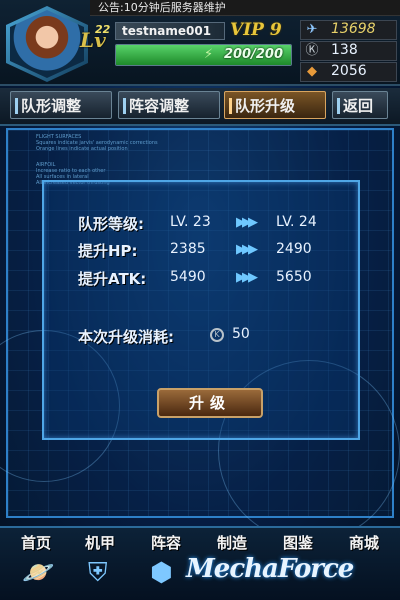 This screenshot has width=400, height=600. I want to click on formation-level-next: LV. 24, so click(296, 222).